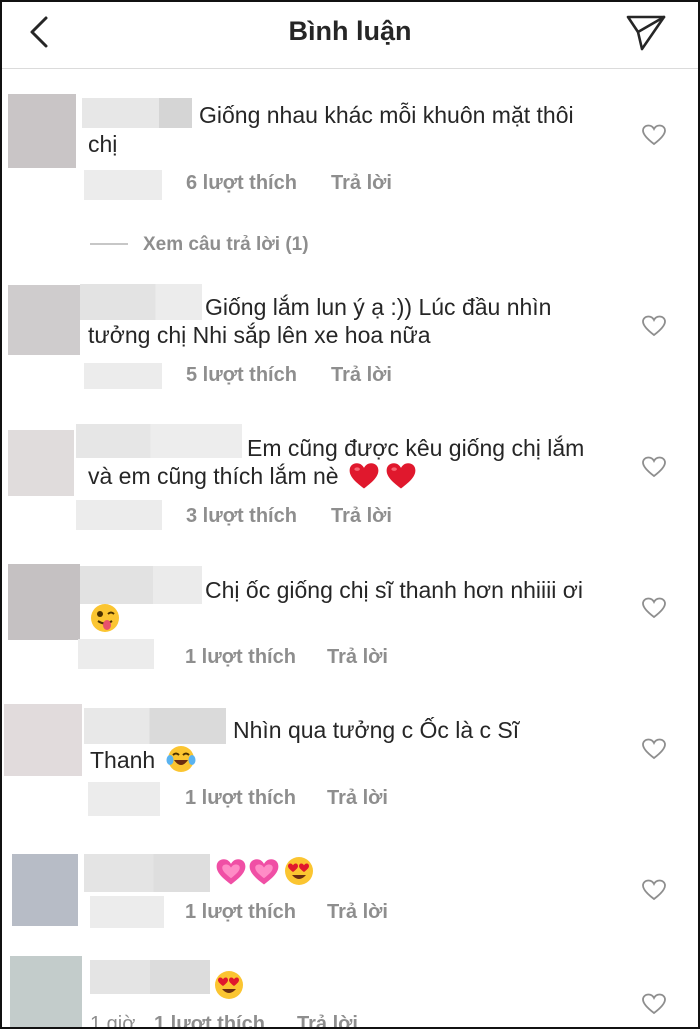  I want to click on comment-text-continued: tưởng chị Nhi sắp lên xe hoa nữa, so click(259, 335).